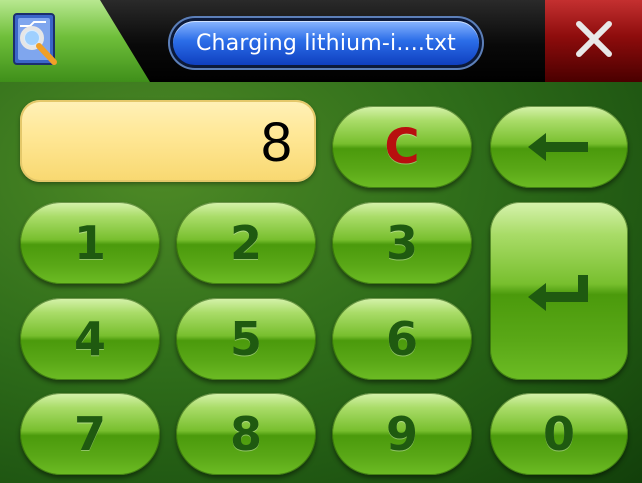  I want to click on close-icon, so click(594, 41).